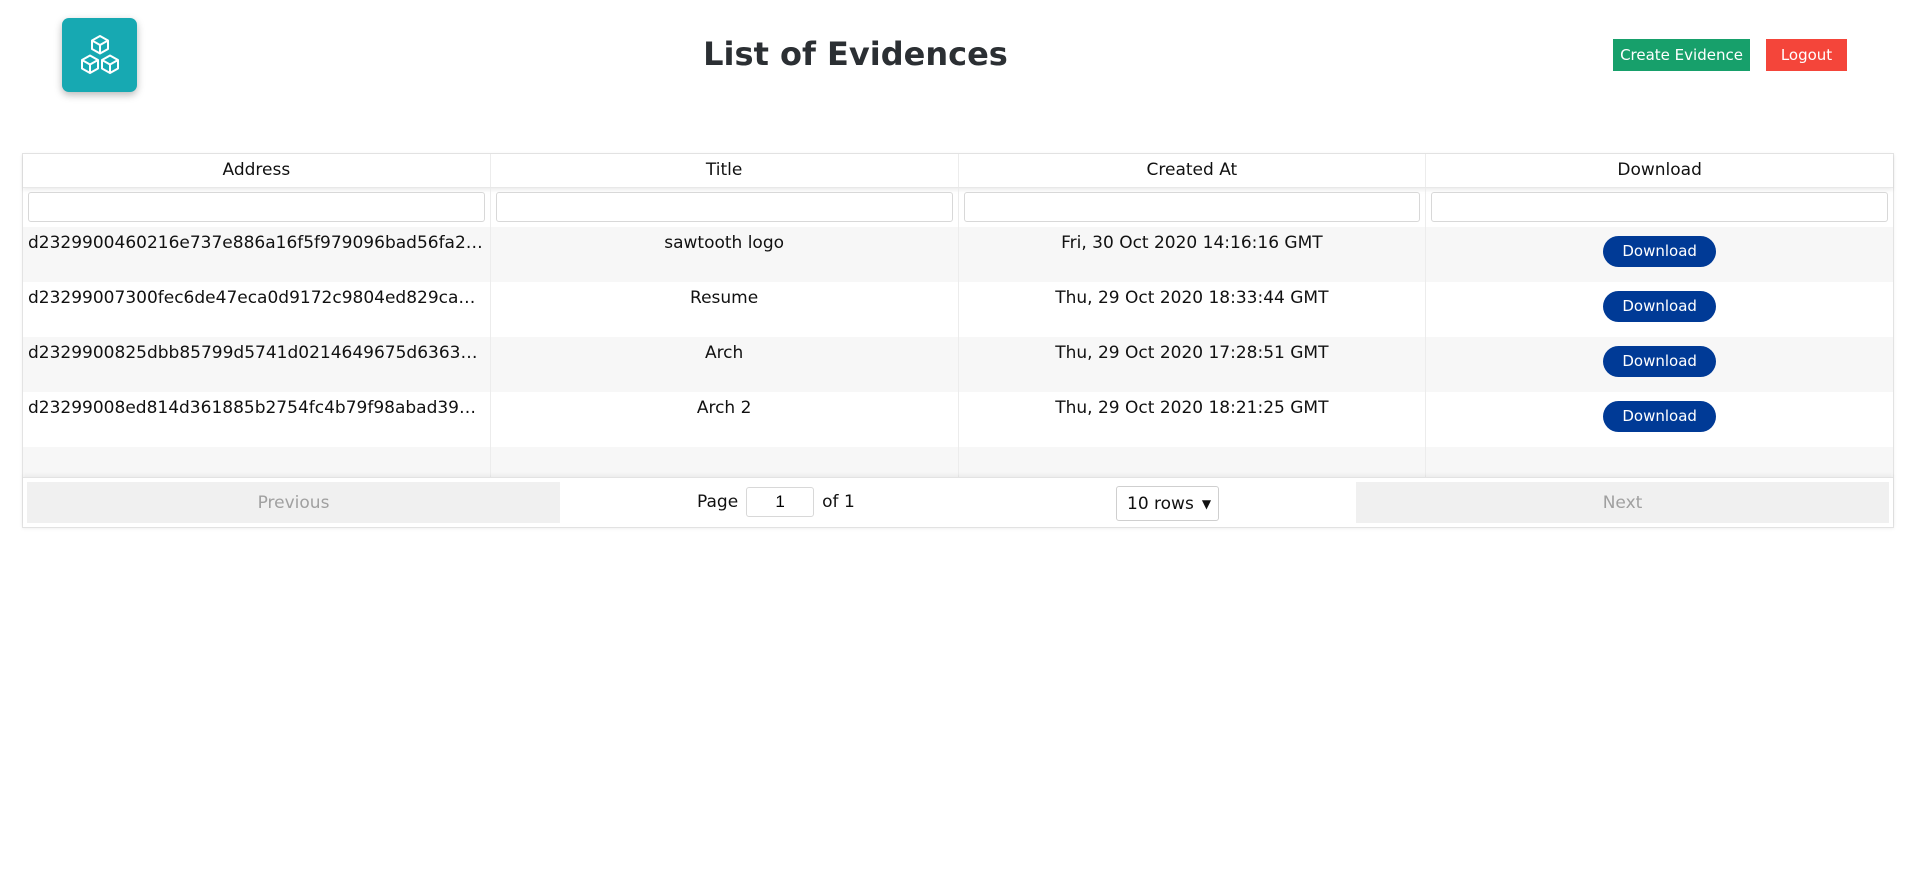  Describe the element at coordinates (725, 254) in the screenshot. I see `title-cell: sawtooth logo` at that location.